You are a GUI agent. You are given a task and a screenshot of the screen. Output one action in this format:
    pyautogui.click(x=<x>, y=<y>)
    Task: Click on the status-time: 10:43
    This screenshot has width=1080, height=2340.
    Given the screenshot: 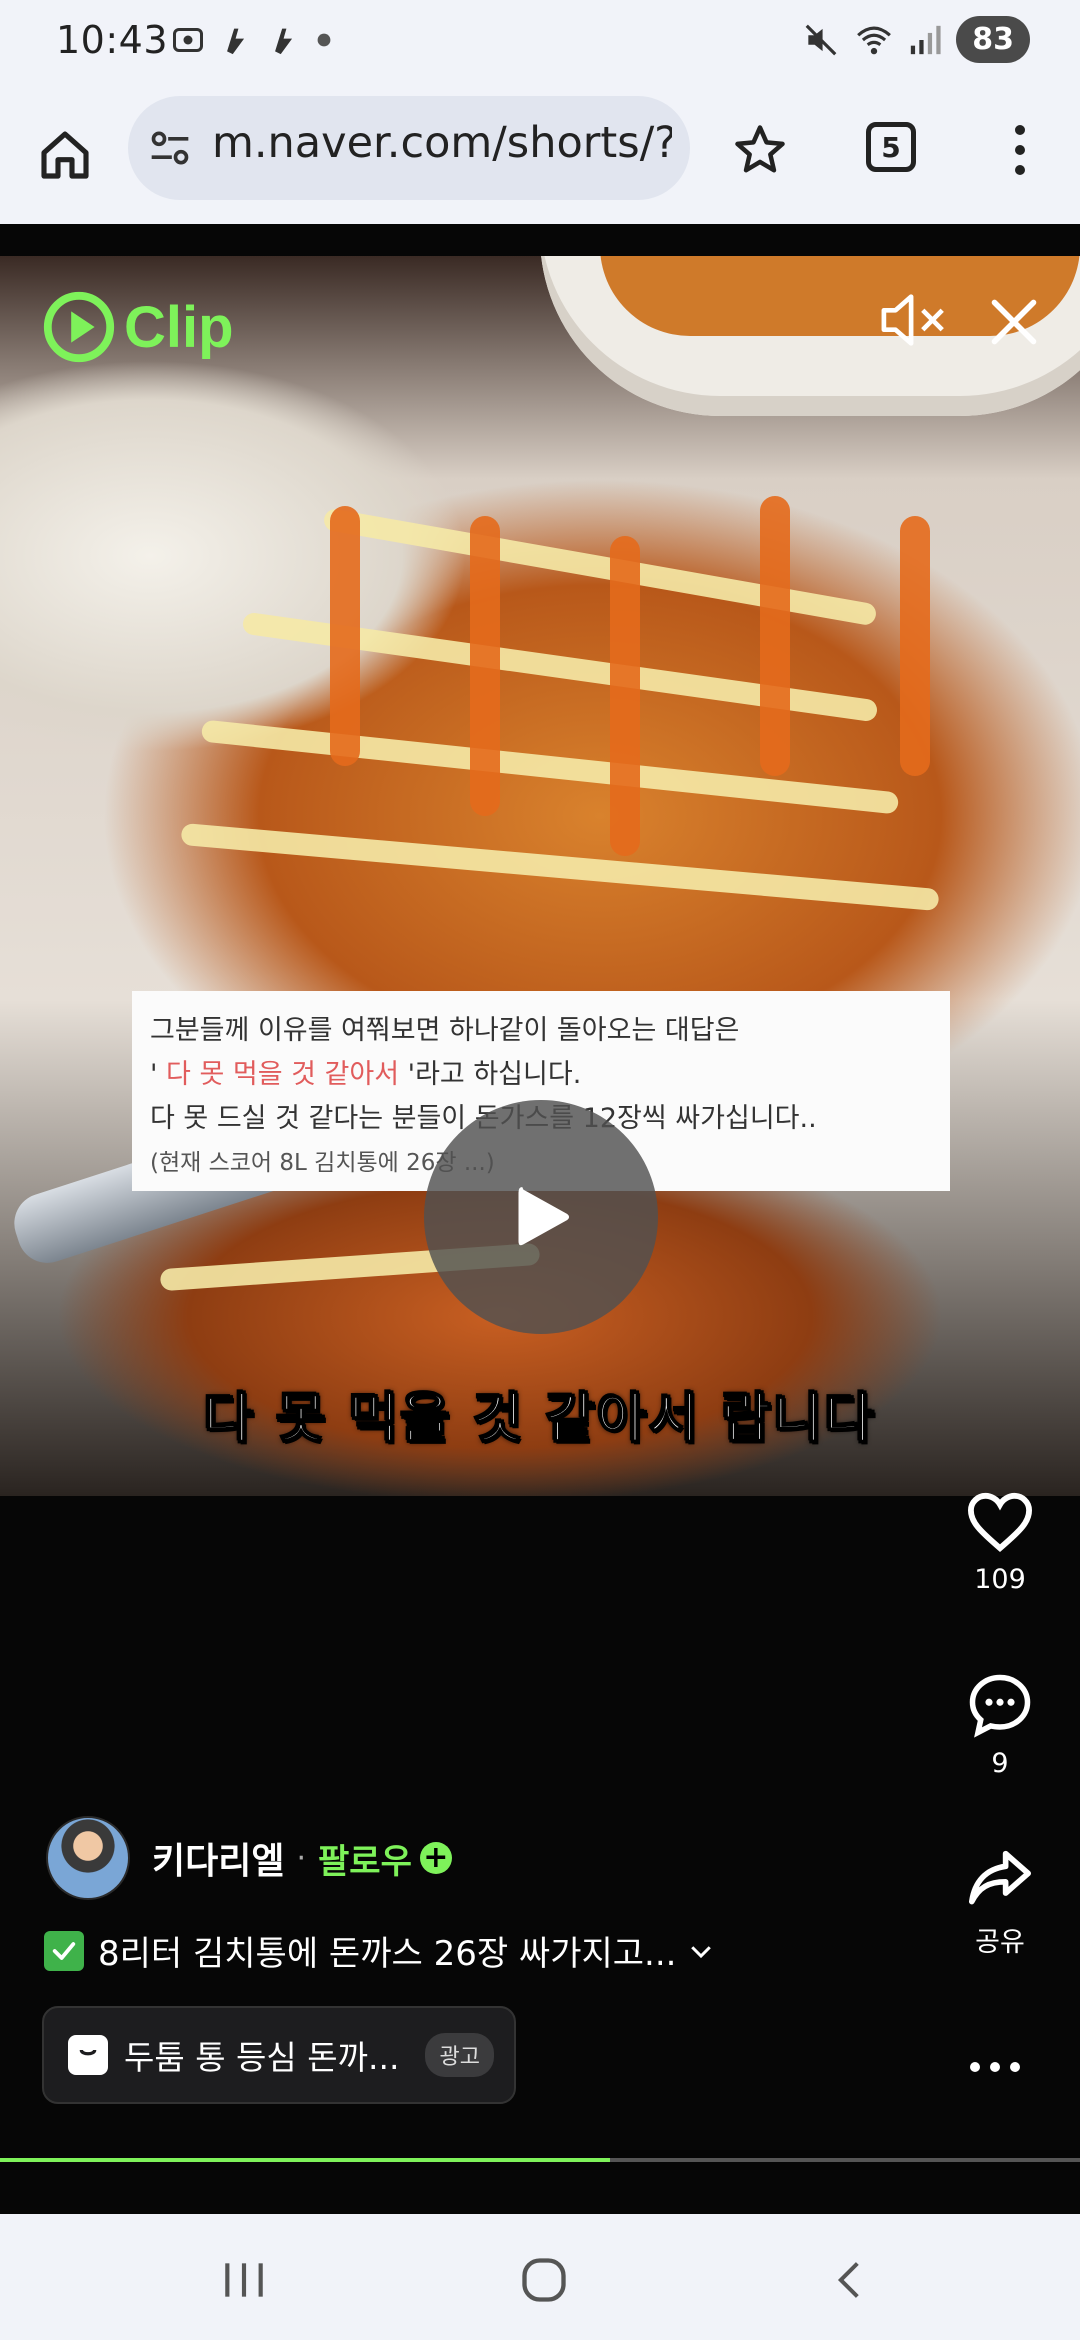 What is the action you would take?
    pyautogui.click(x=112, y=40)
    